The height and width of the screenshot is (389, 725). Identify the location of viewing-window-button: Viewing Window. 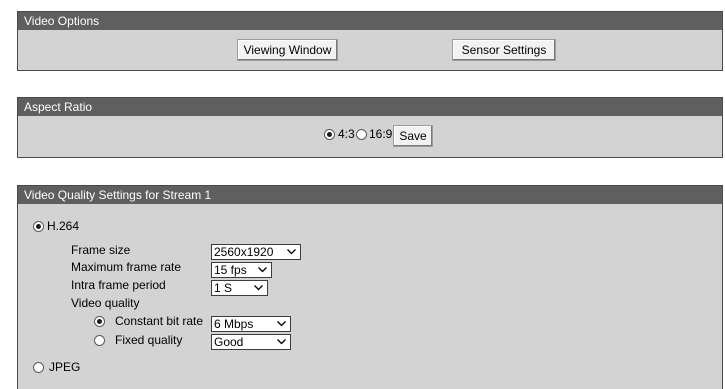
(287, 50).